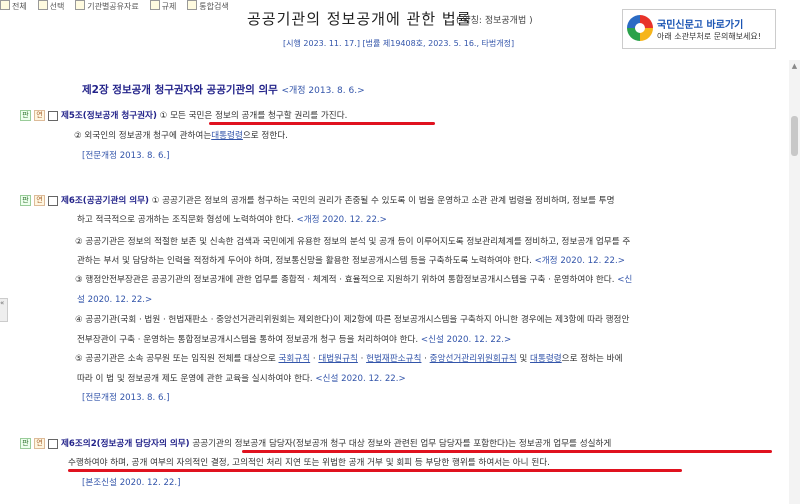 This screenshot has height=504, width=800. Describe the element at coordinates (115, 300) in the screenshot. I see `article-6-paragraph-3b: 설 2020. 12. 22.>` at that location.